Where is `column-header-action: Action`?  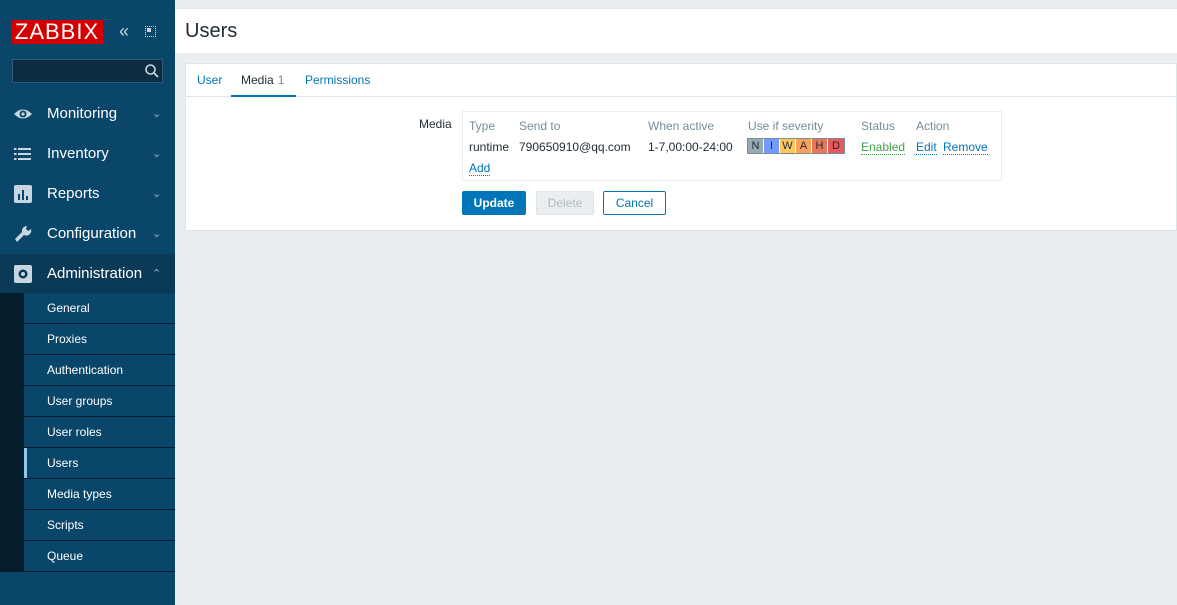 column-header-action: Action is located at coordinates (933, 126).